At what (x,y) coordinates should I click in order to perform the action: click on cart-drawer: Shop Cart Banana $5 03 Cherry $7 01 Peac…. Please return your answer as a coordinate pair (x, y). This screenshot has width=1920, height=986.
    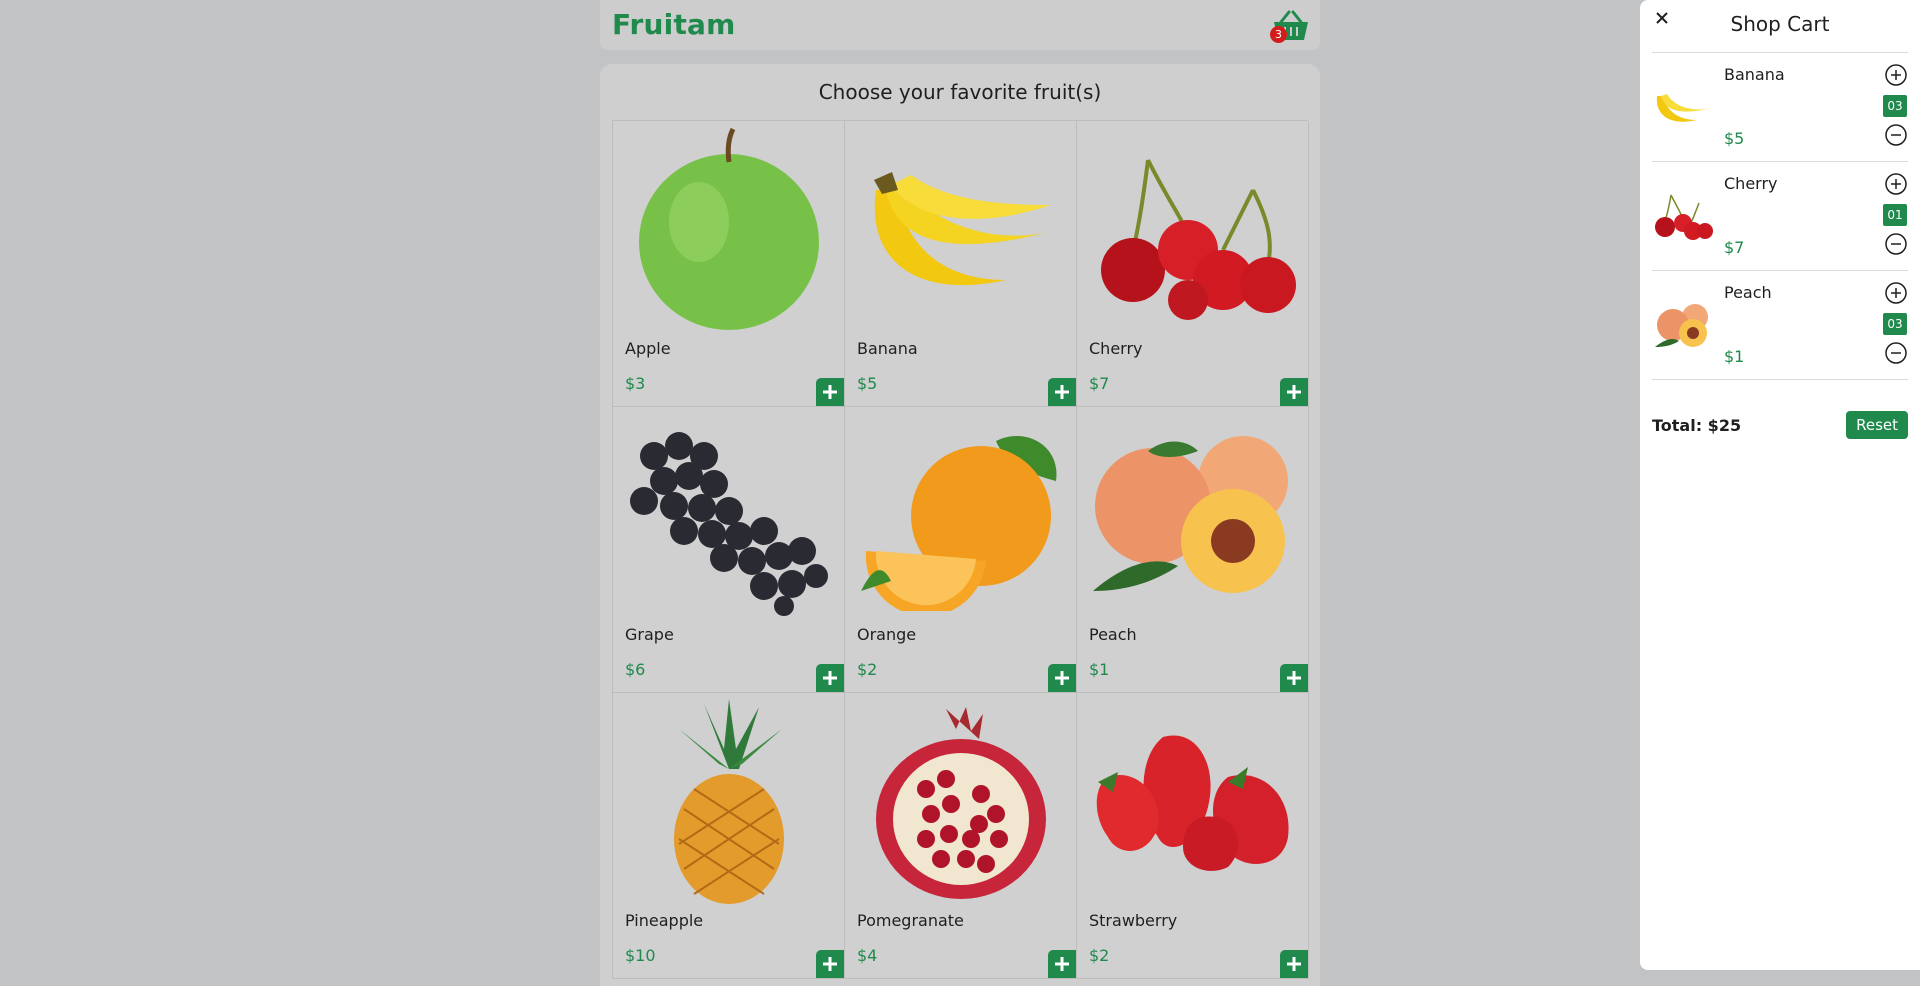
    Looking at the image, I should click on (1780, 485).